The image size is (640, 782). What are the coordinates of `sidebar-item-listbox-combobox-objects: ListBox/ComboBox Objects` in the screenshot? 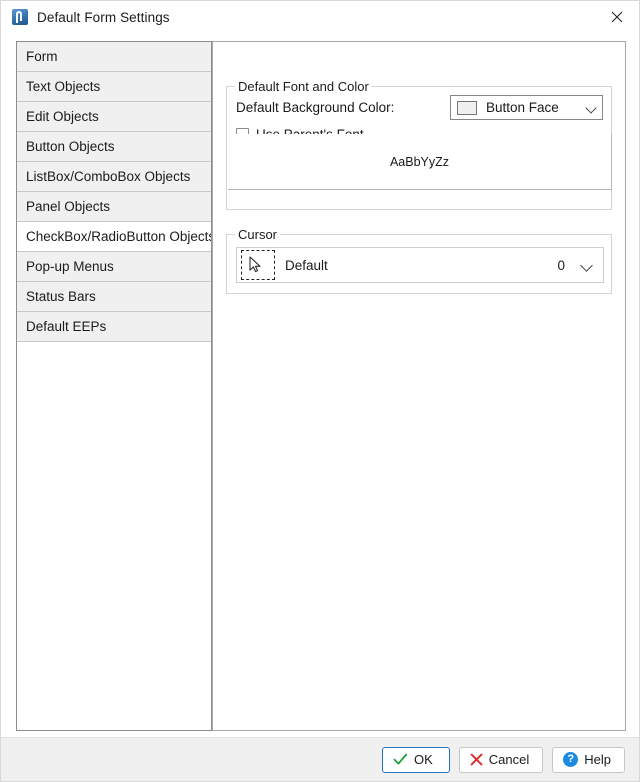 It's located at (114, 177).